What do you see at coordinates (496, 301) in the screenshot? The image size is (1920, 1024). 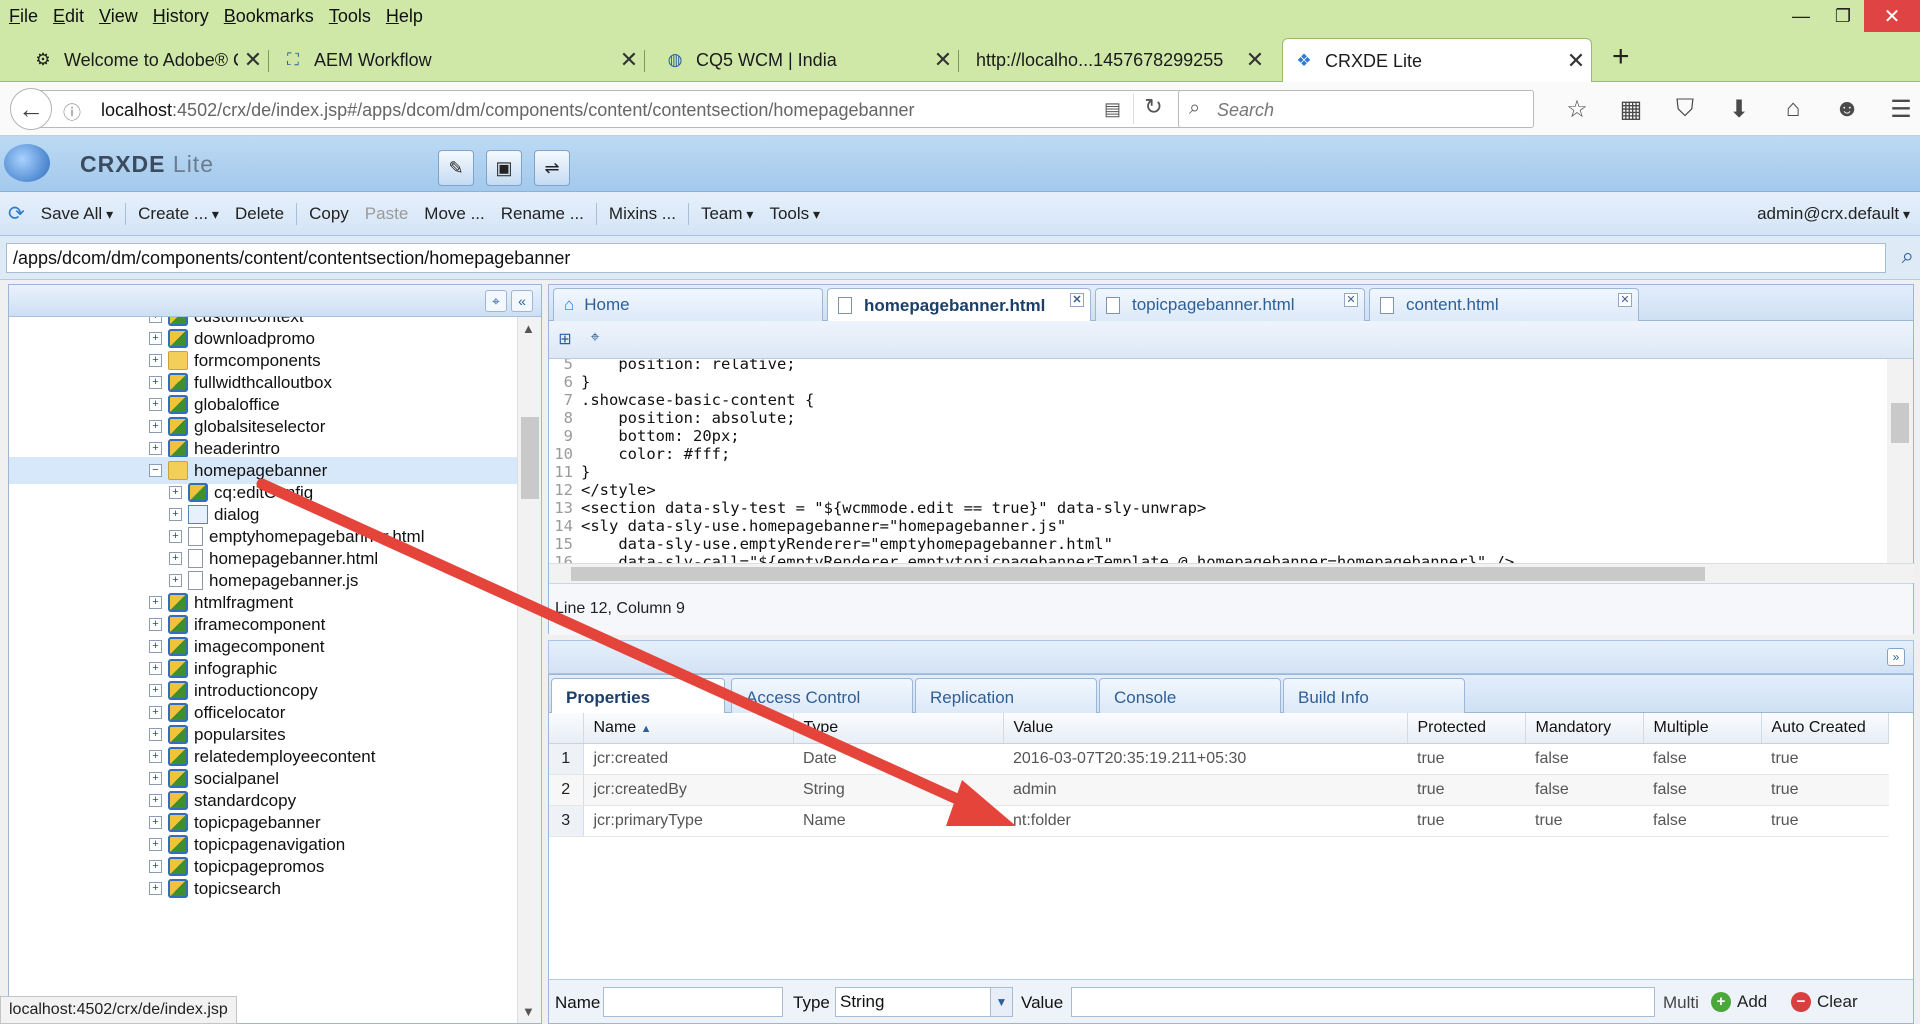 I see `binoculars-icon: ⌖` at bounding box center [496, 301].